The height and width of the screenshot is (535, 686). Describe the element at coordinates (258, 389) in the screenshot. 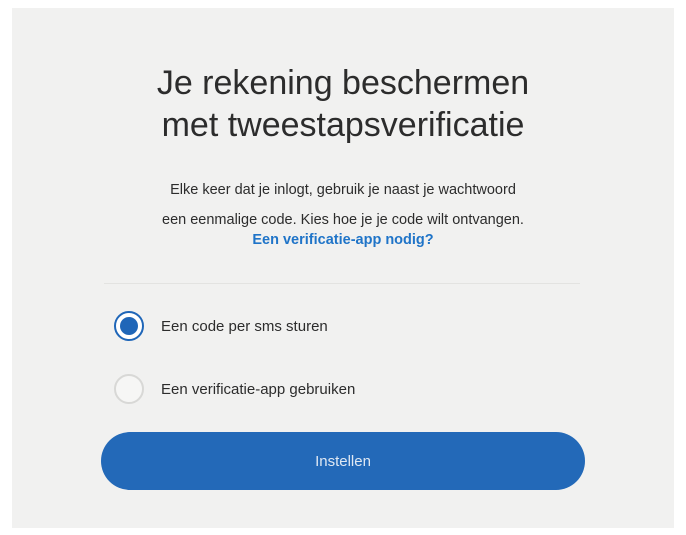

I see `authenticator-option-label: Een verificatie-app gebruiken` at that location.